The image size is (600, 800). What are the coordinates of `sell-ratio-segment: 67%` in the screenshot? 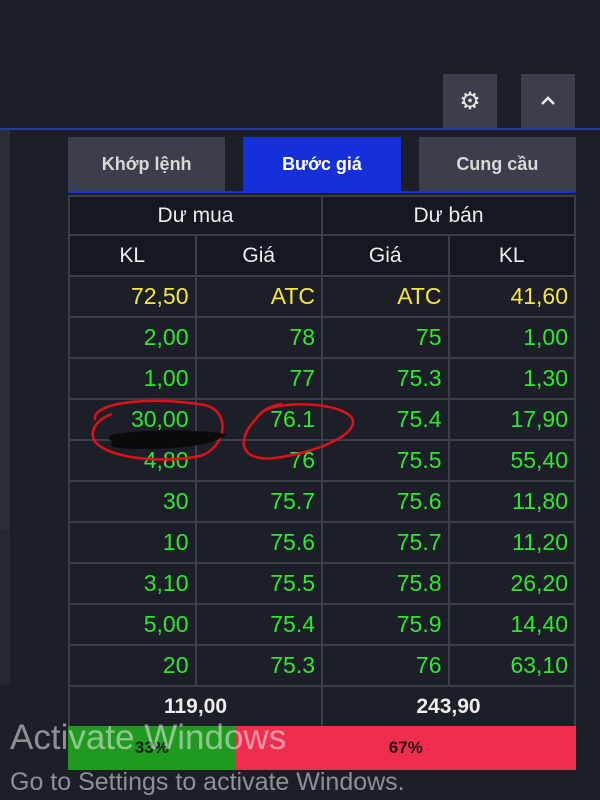 It's located at (405, 748).